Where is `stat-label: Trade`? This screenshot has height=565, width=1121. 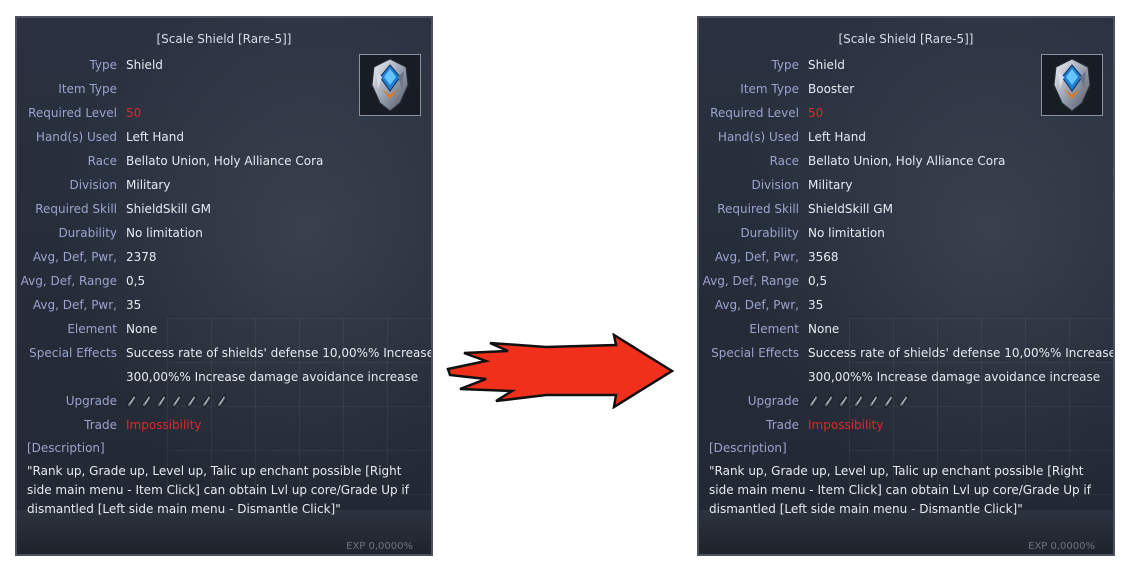 stat-label: Trade is located at coordinates (100, 425).